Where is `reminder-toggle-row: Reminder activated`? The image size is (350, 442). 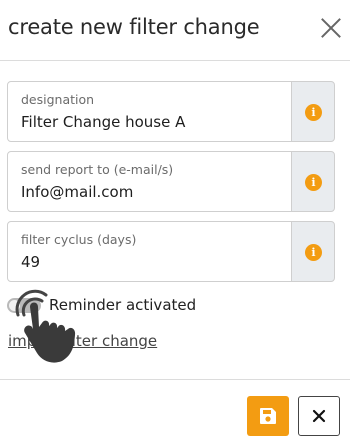
reminder-toggle-row: Reminder activated is located at coordinates (157, 306).